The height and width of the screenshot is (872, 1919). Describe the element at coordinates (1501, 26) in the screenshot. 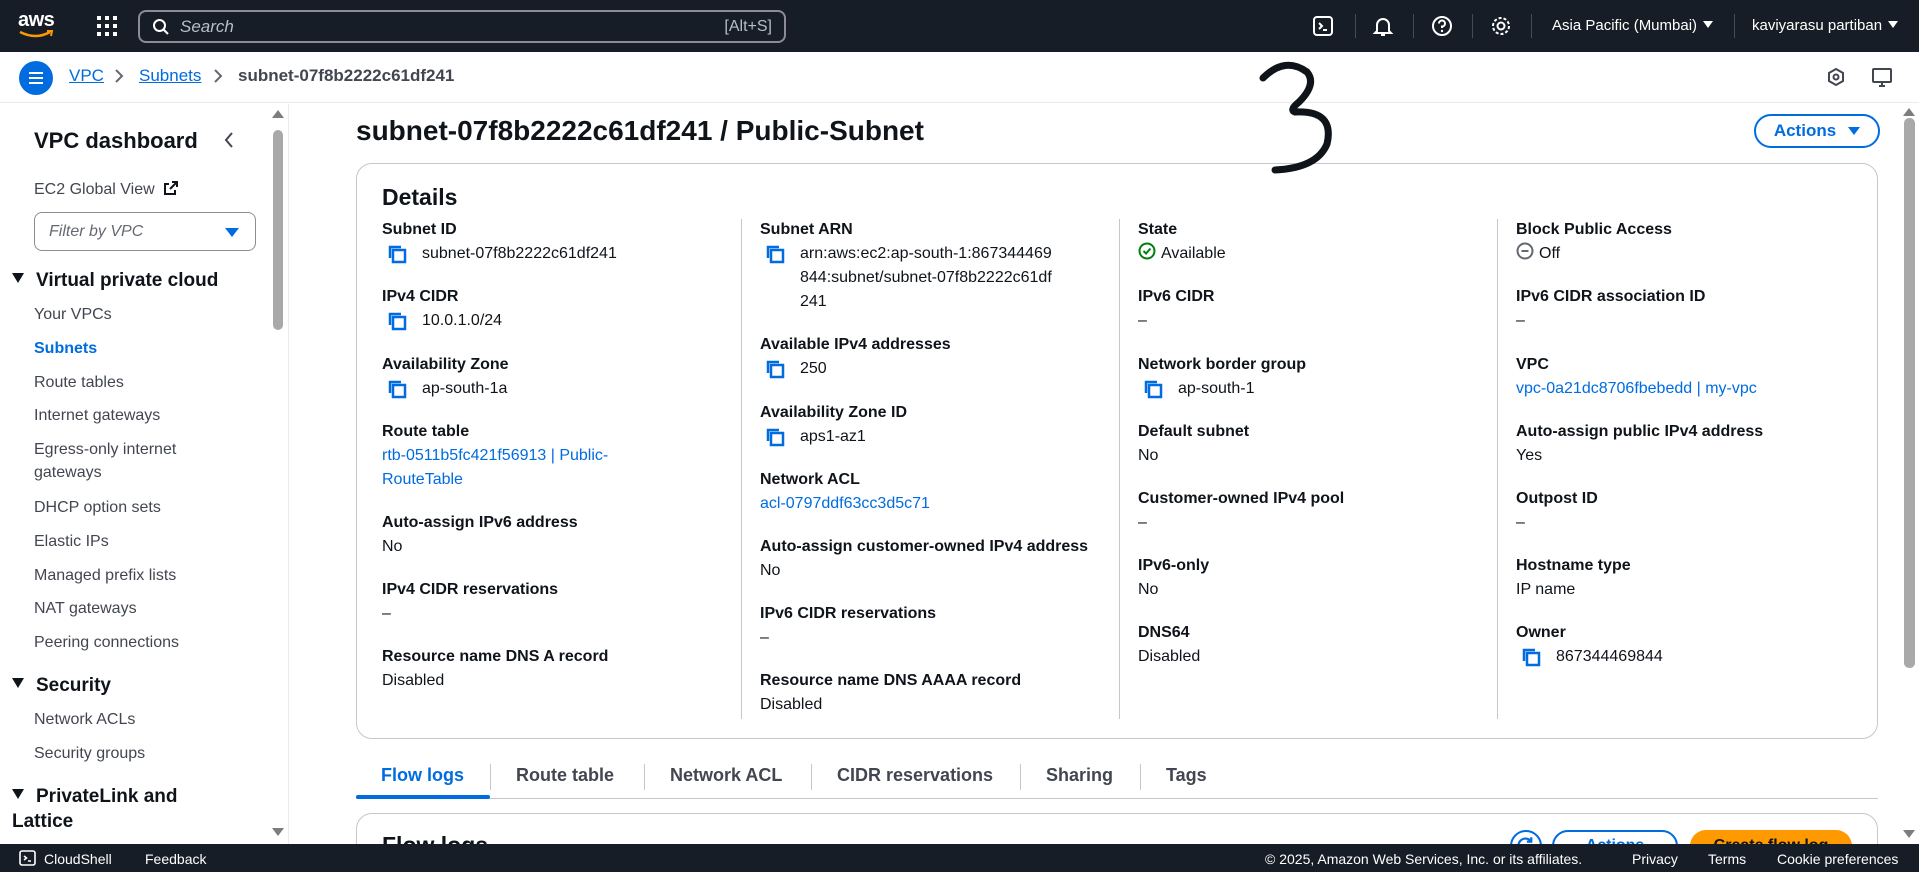

I see `settings-gear-icon` at that location.